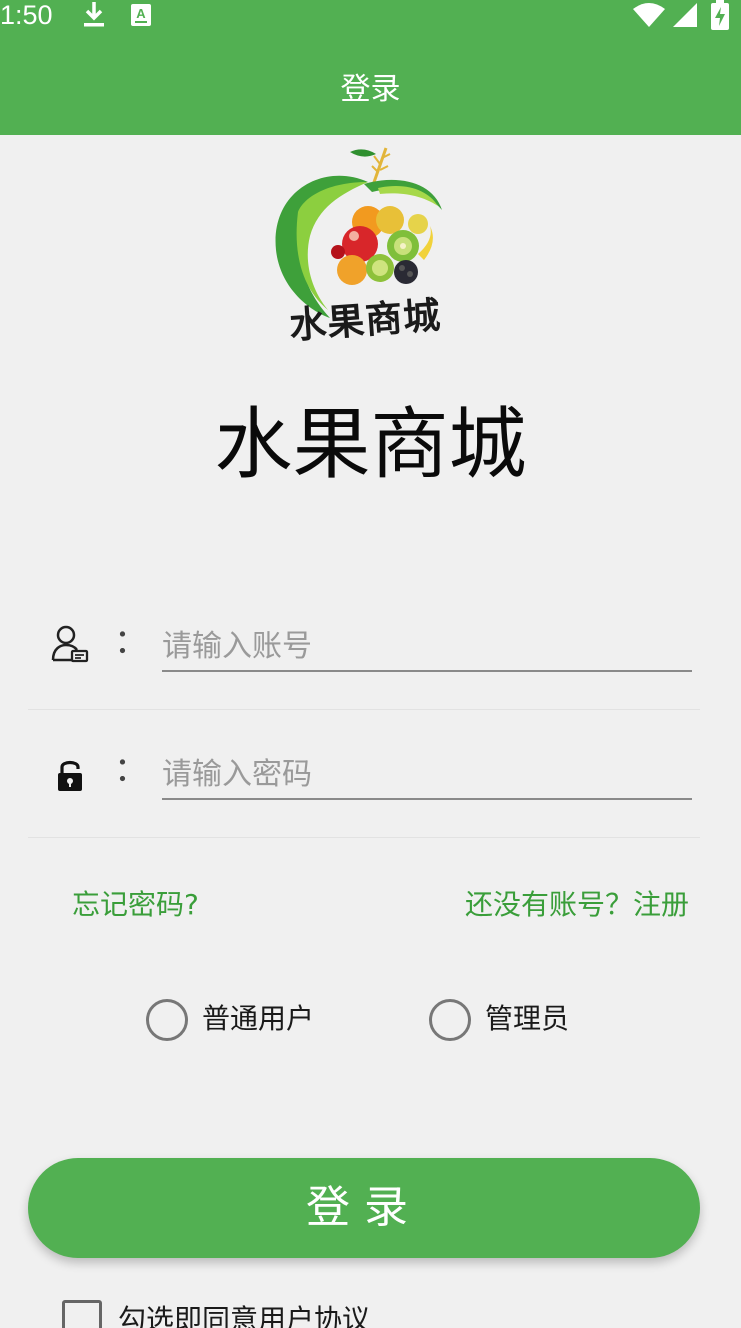 The height and width of the screenshot is (1328, 741). I want to click on signal-icon, so click(685, 15).